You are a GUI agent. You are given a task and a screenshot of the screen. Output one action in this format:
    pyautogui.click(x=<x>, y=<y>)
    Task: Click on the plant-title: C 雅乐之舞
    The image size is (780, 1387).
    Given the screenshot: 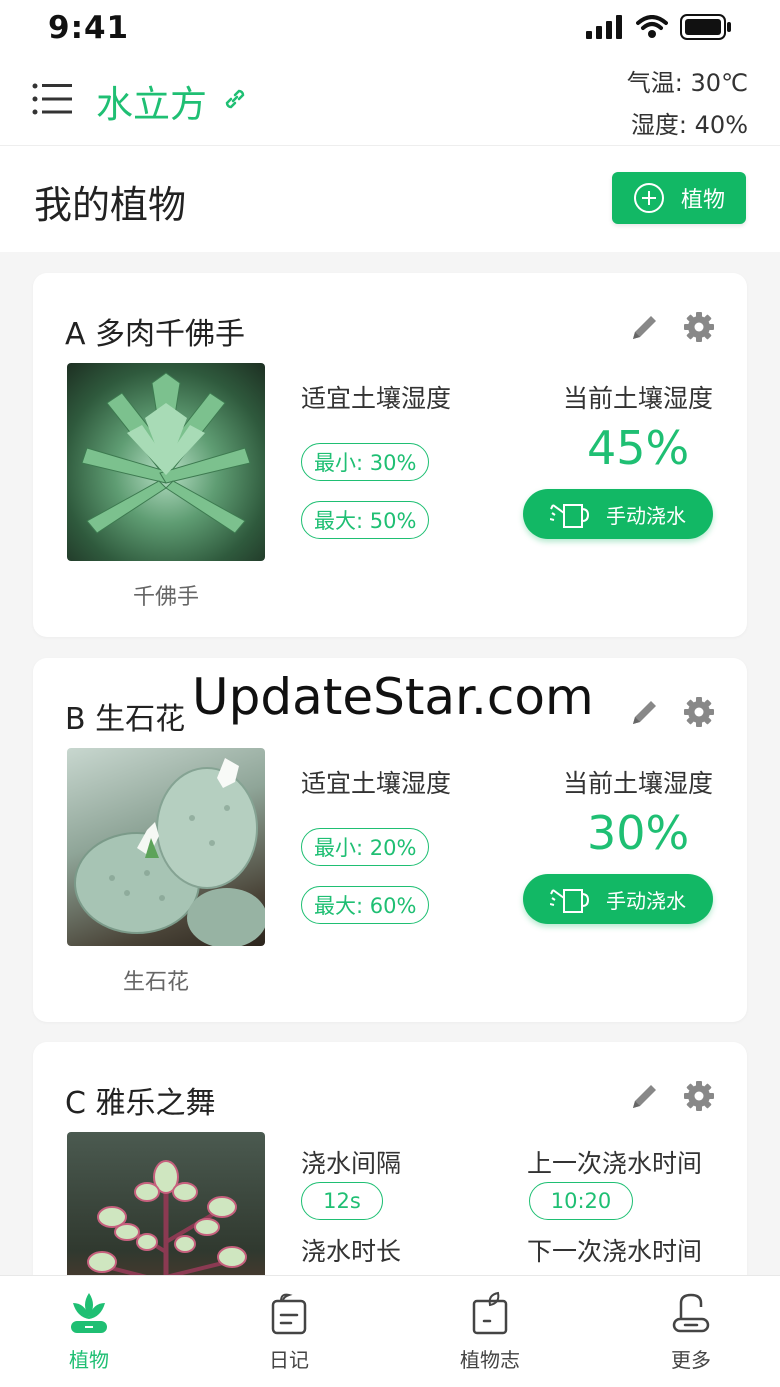 What is the action you would take?
    pyautogui.click(x=140, y=1103)
    